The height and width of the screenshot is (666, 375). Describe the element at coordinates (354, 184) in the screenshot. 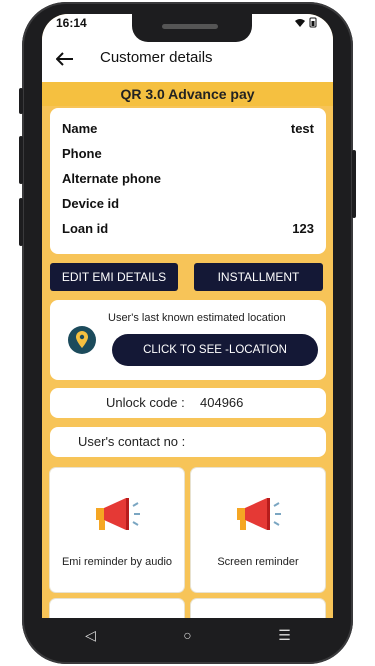

I see `power-button` at that location.